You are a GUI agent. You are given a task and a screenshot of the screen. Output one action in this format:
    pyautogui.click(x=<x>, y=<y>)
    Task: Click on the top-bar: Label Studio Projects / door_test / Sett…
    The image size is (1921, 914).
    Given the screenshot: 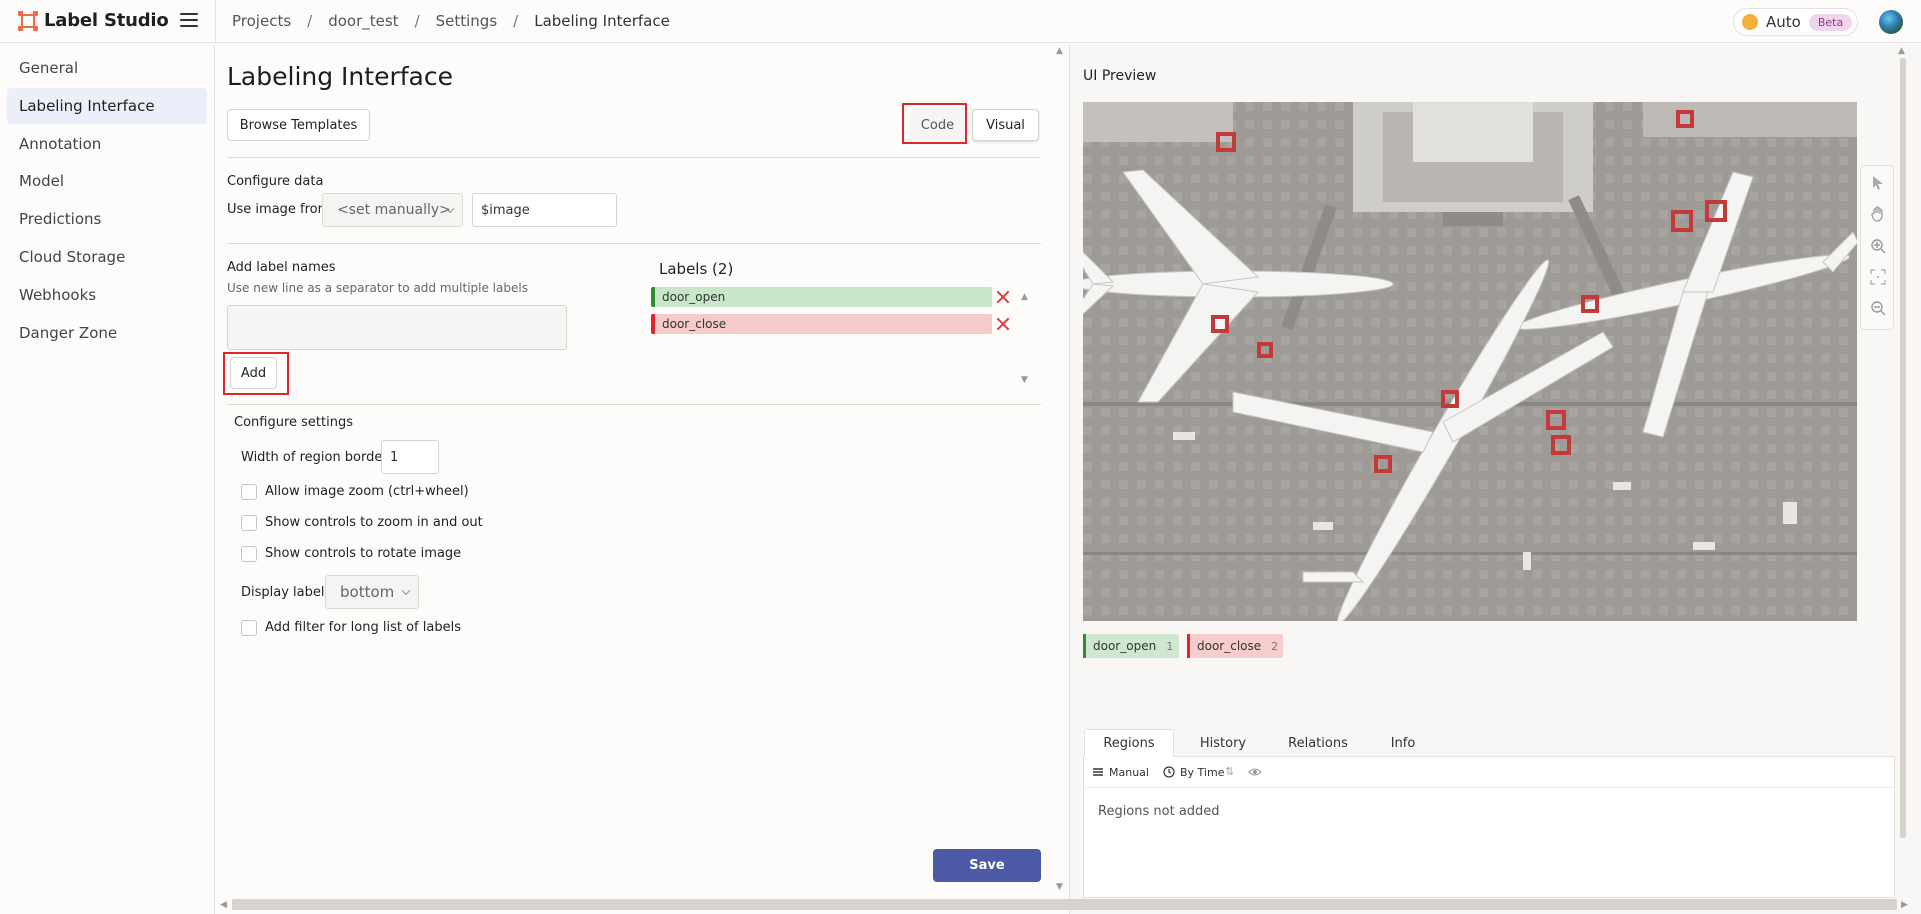 What is the action you would take?
    pyautogui.click(x=960, y=21)
    